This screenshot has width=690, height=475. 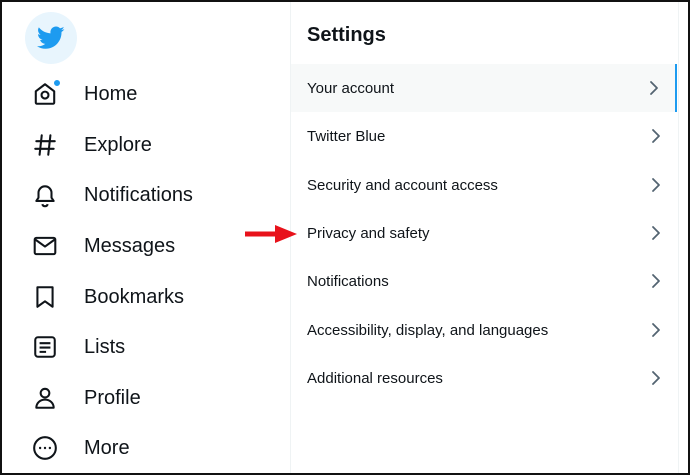 I want to click on settings-item-label: Security and account access, so click(x=402, y=185).